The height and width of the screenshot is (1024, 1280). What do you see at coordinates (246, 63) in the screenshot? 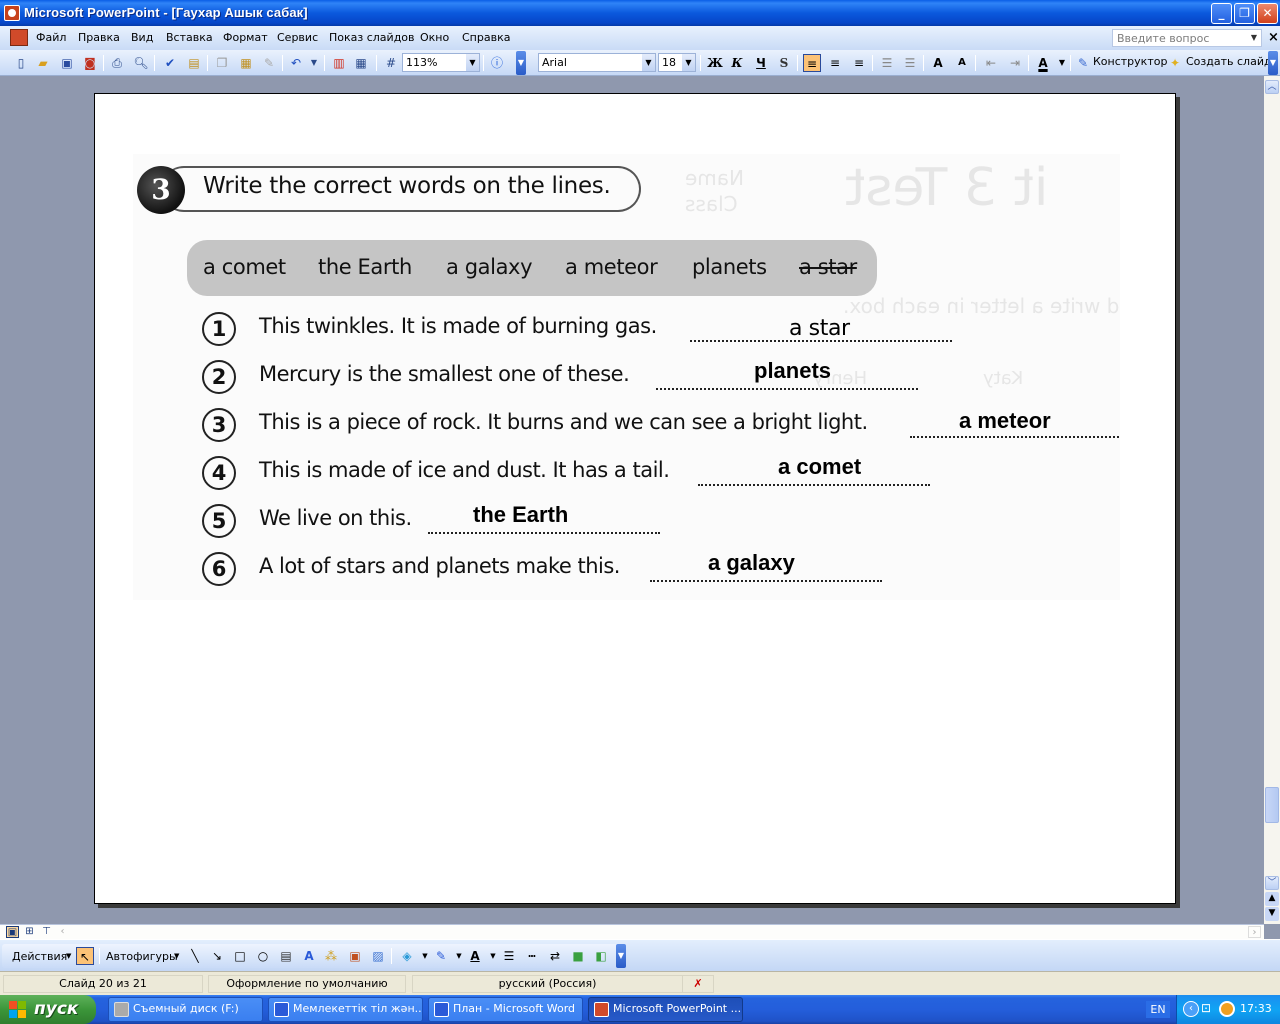
I see `paste-icon: ▦` at bounding box center [246, 63].